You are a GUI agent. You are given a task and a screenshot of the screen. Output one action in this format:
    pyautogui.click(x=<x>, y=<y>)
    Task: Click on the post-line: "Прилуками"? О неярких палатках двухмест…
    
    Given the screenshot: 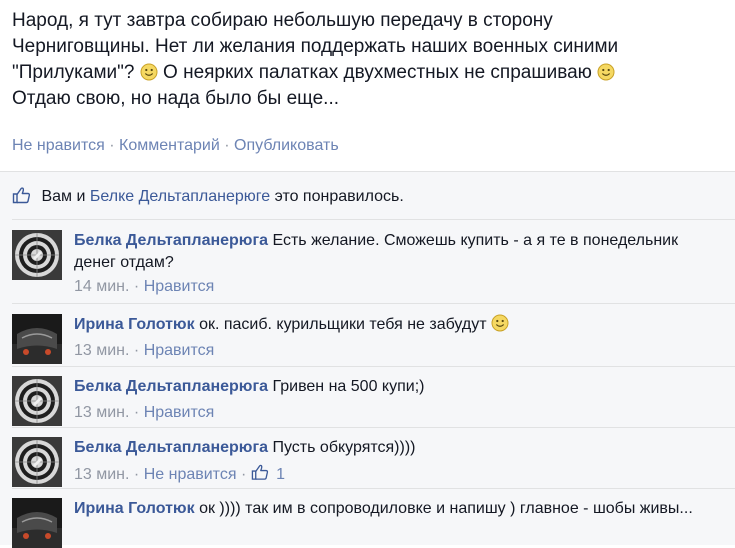 What is the action you would take?
    pyautogui.click(x=369, y=73)
    